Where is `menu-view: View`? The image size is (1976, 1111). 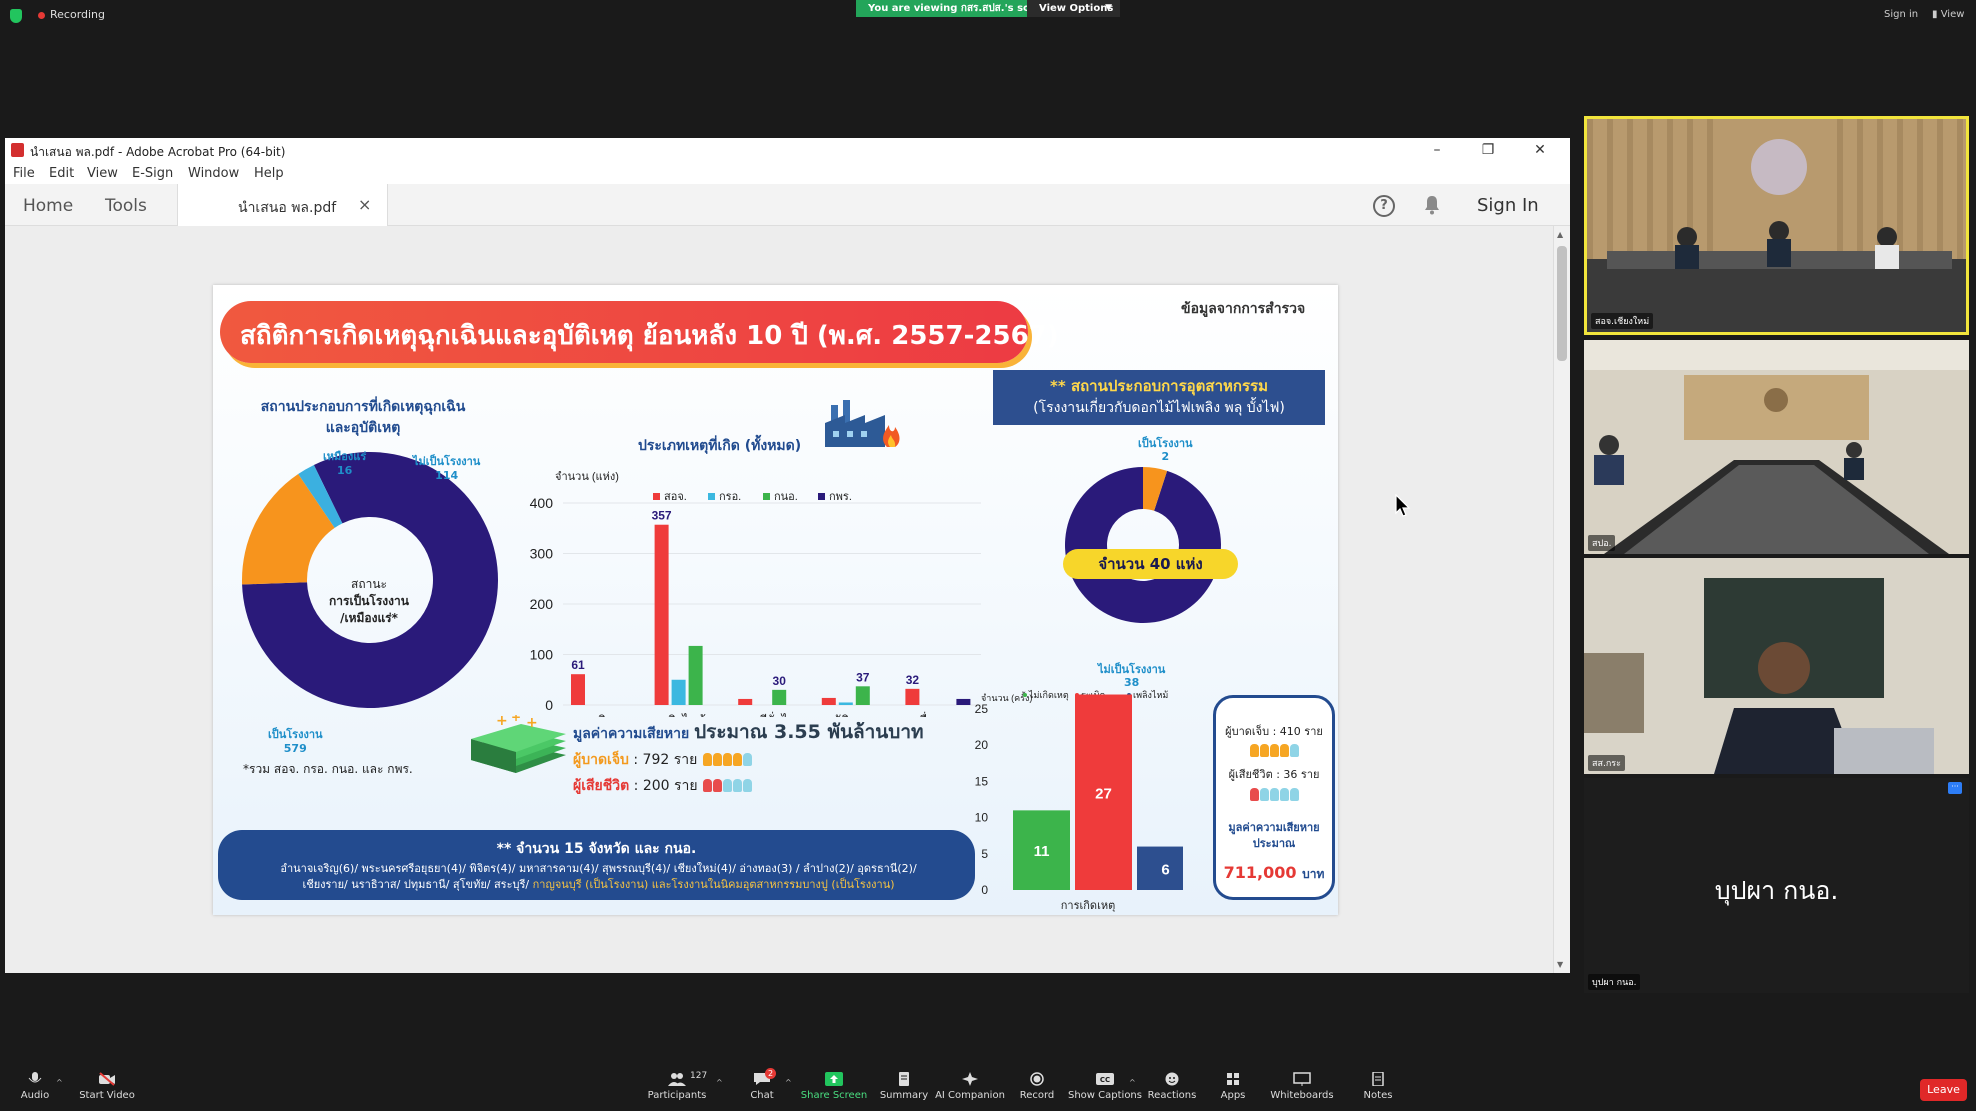
menu-view: View is located at coordinates (102, 173).